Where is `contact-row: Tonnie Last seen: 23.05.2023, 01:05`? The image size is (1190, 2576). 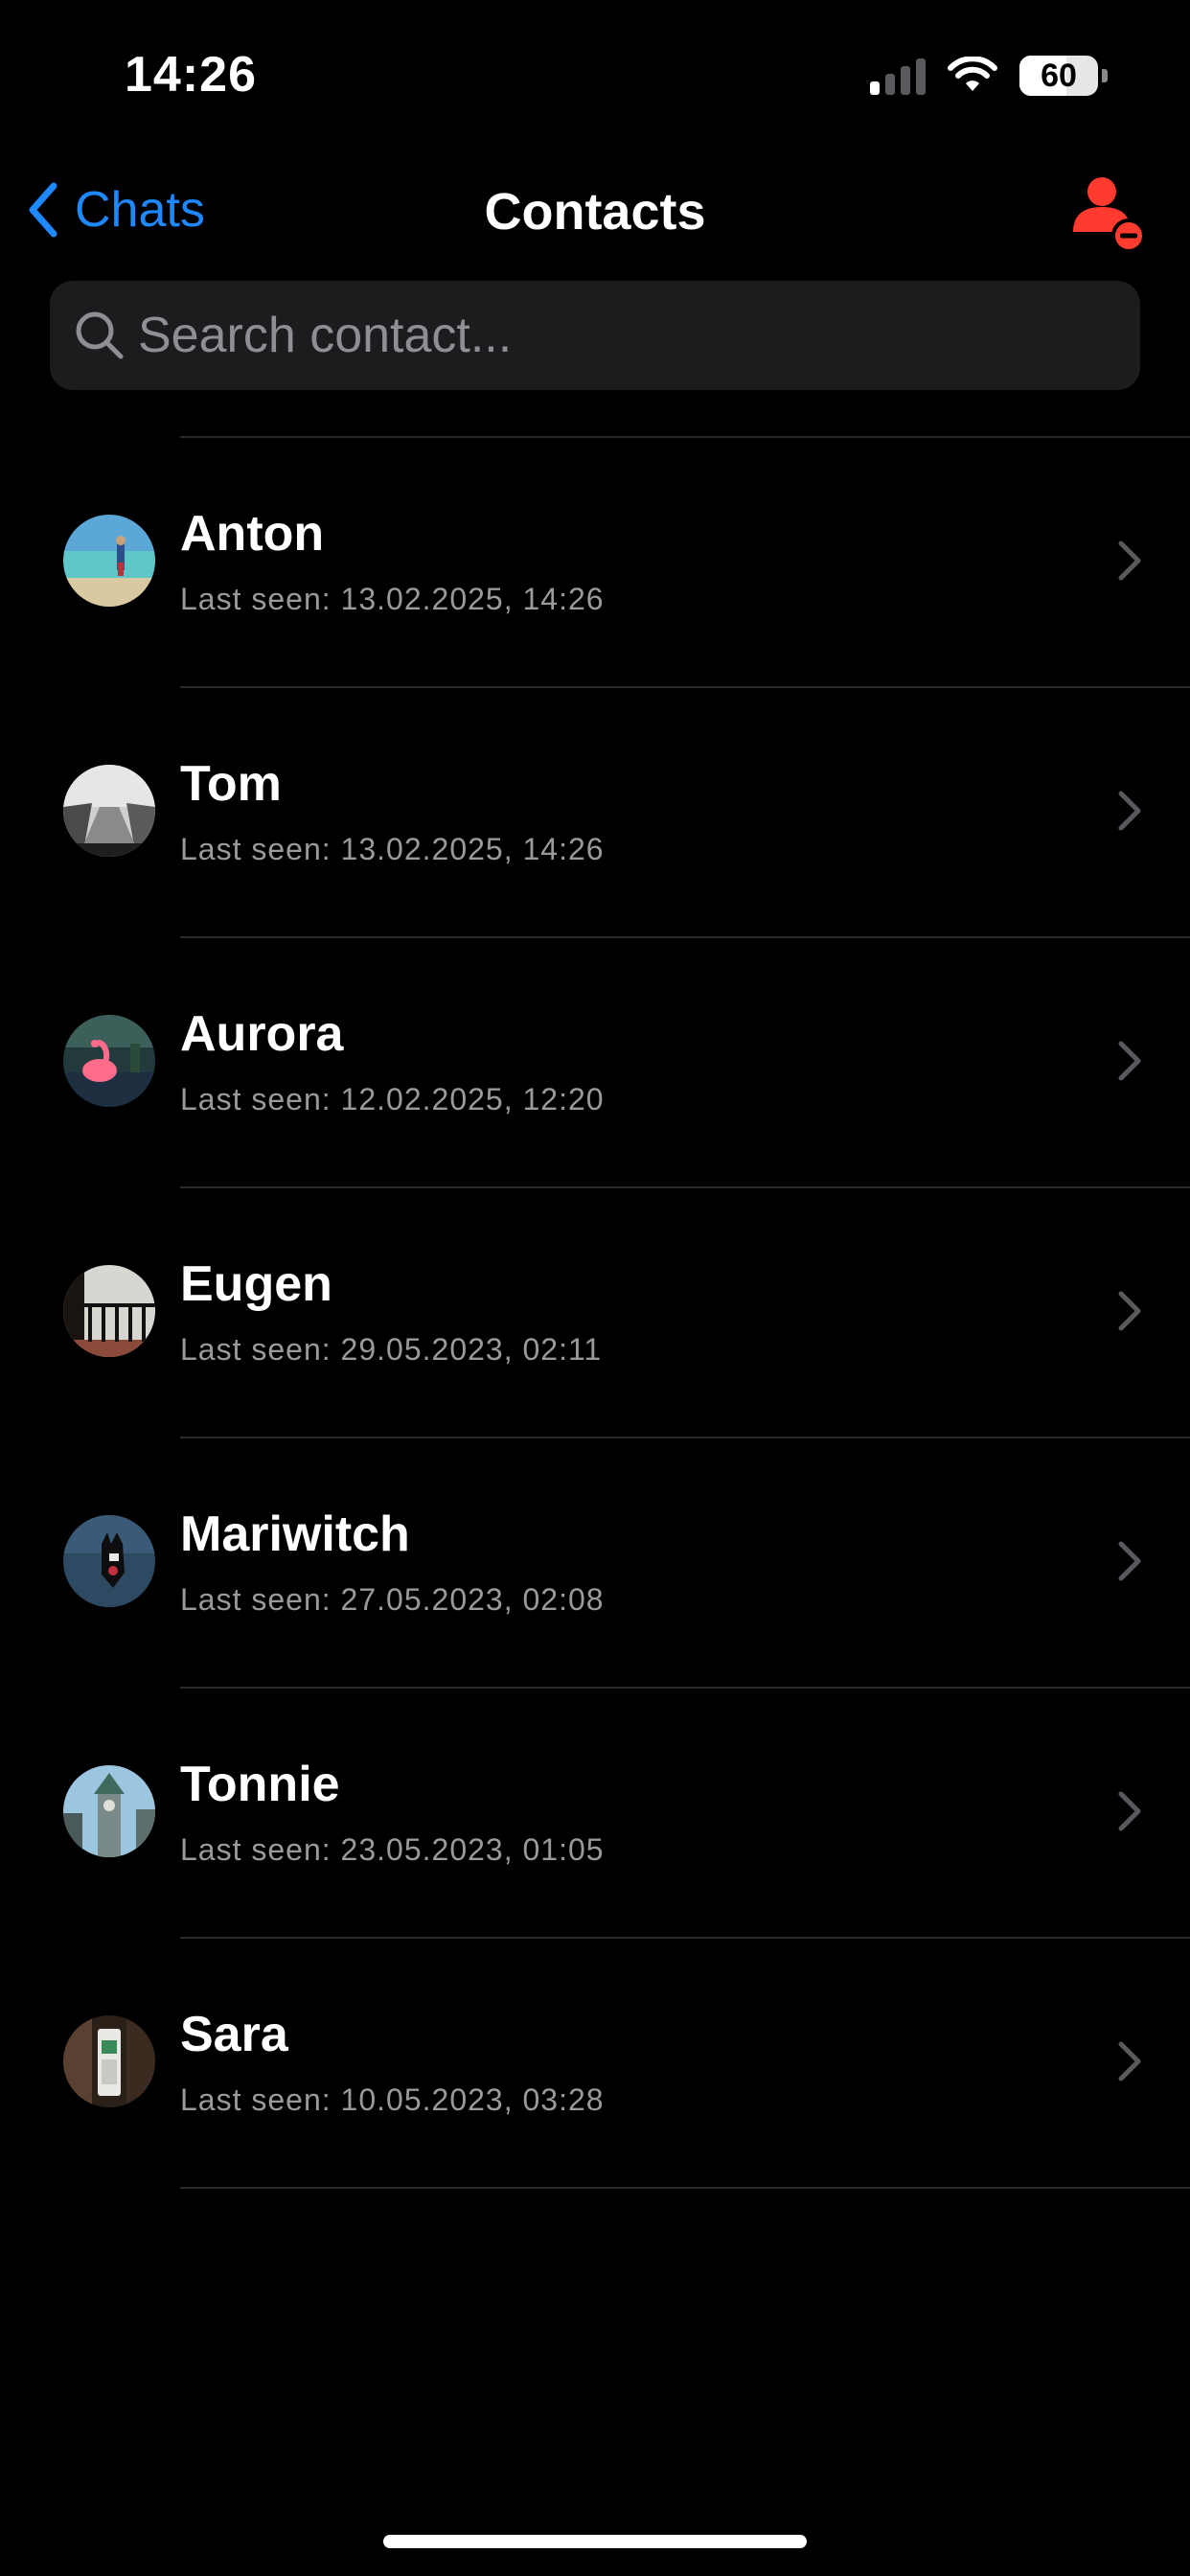 contact-row: Tonnie Last seen: 23.05.2023, 01:05 is located at coordinates (595, 1814).